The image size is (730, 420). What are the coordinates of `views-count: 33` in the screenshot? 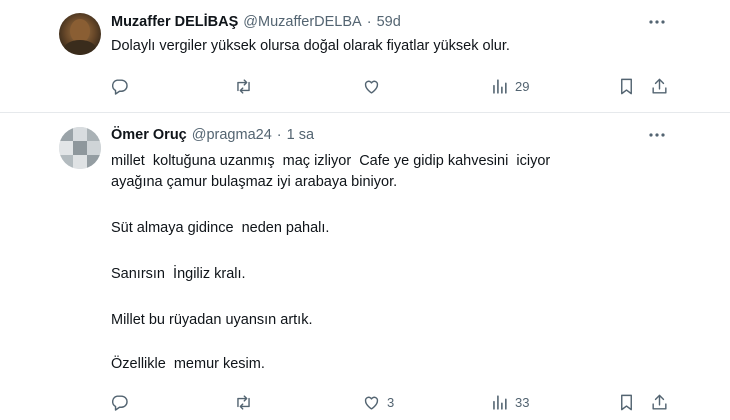 It's located at (522, 402).